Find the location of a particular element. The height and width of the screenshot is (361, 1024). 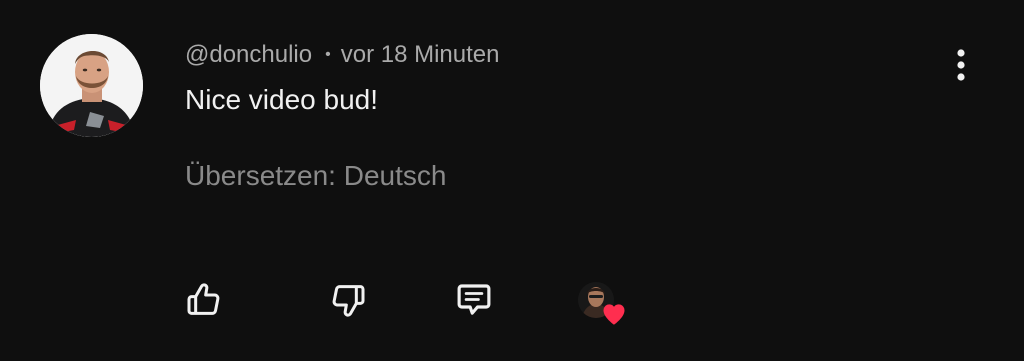

comment-timestamp: vor 18 Minuten is located at coordinates (420, 55).